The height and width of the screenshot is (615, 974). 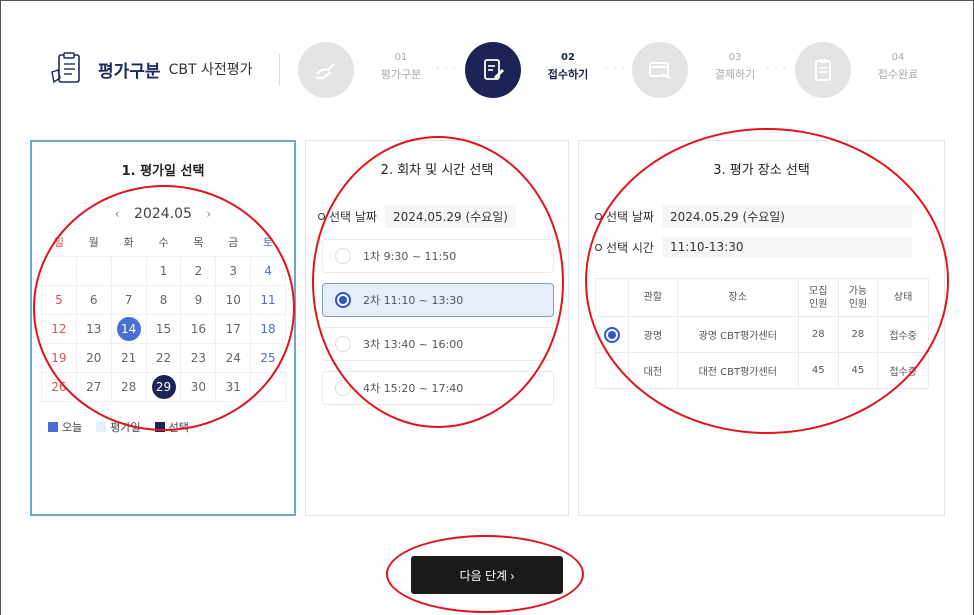 I want to click on calendar-day: 4, so click(x=268, y=270).